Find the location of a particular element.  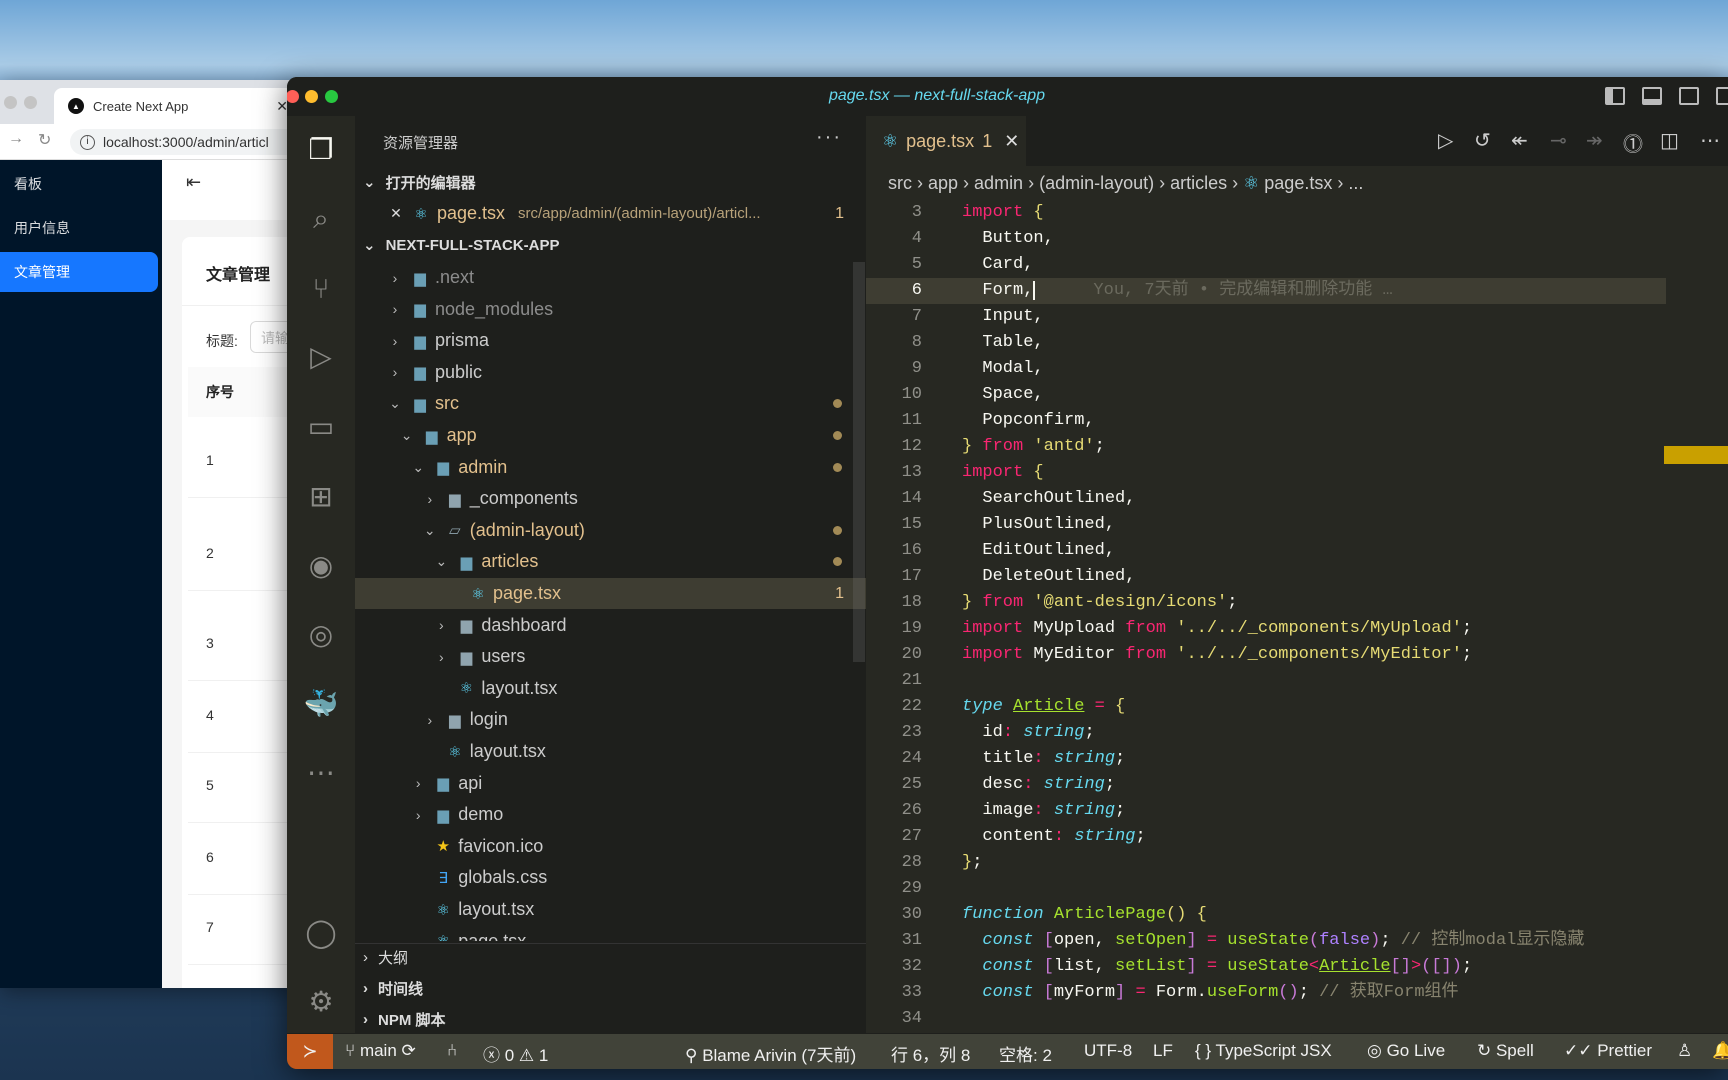

run-debug-icon: ▷ is located at coordinates (321, 357).